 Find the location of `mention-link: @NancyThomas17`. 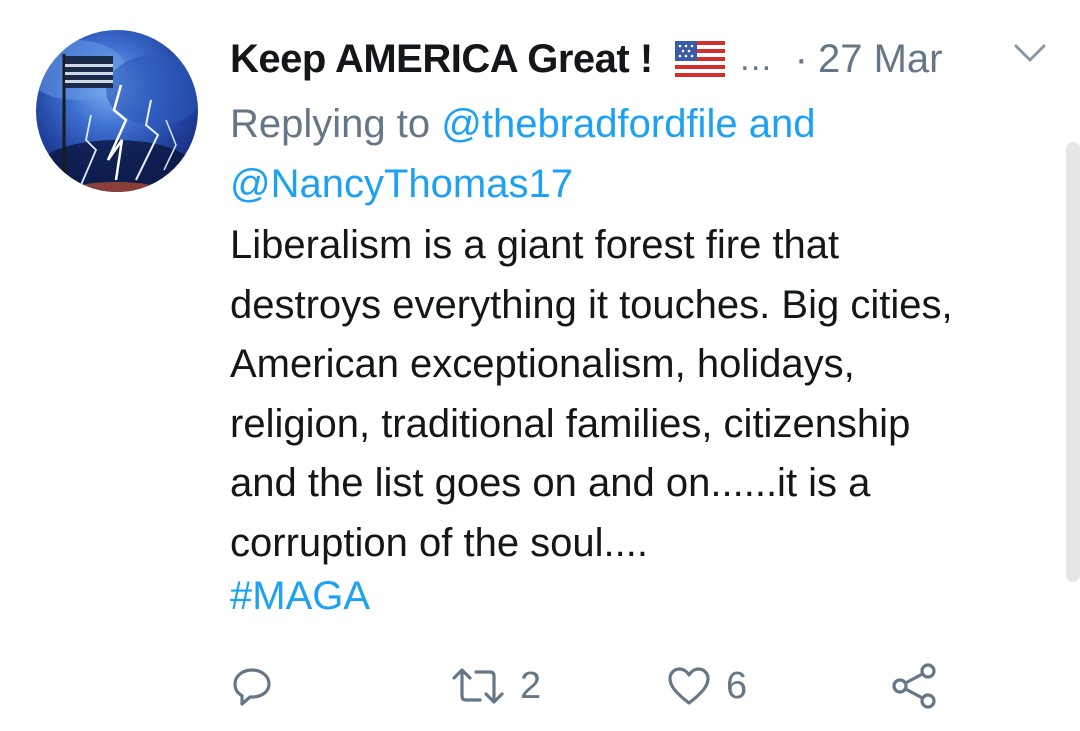

mention-link: @NancyThomas17 is located at coordinates (401, 184).